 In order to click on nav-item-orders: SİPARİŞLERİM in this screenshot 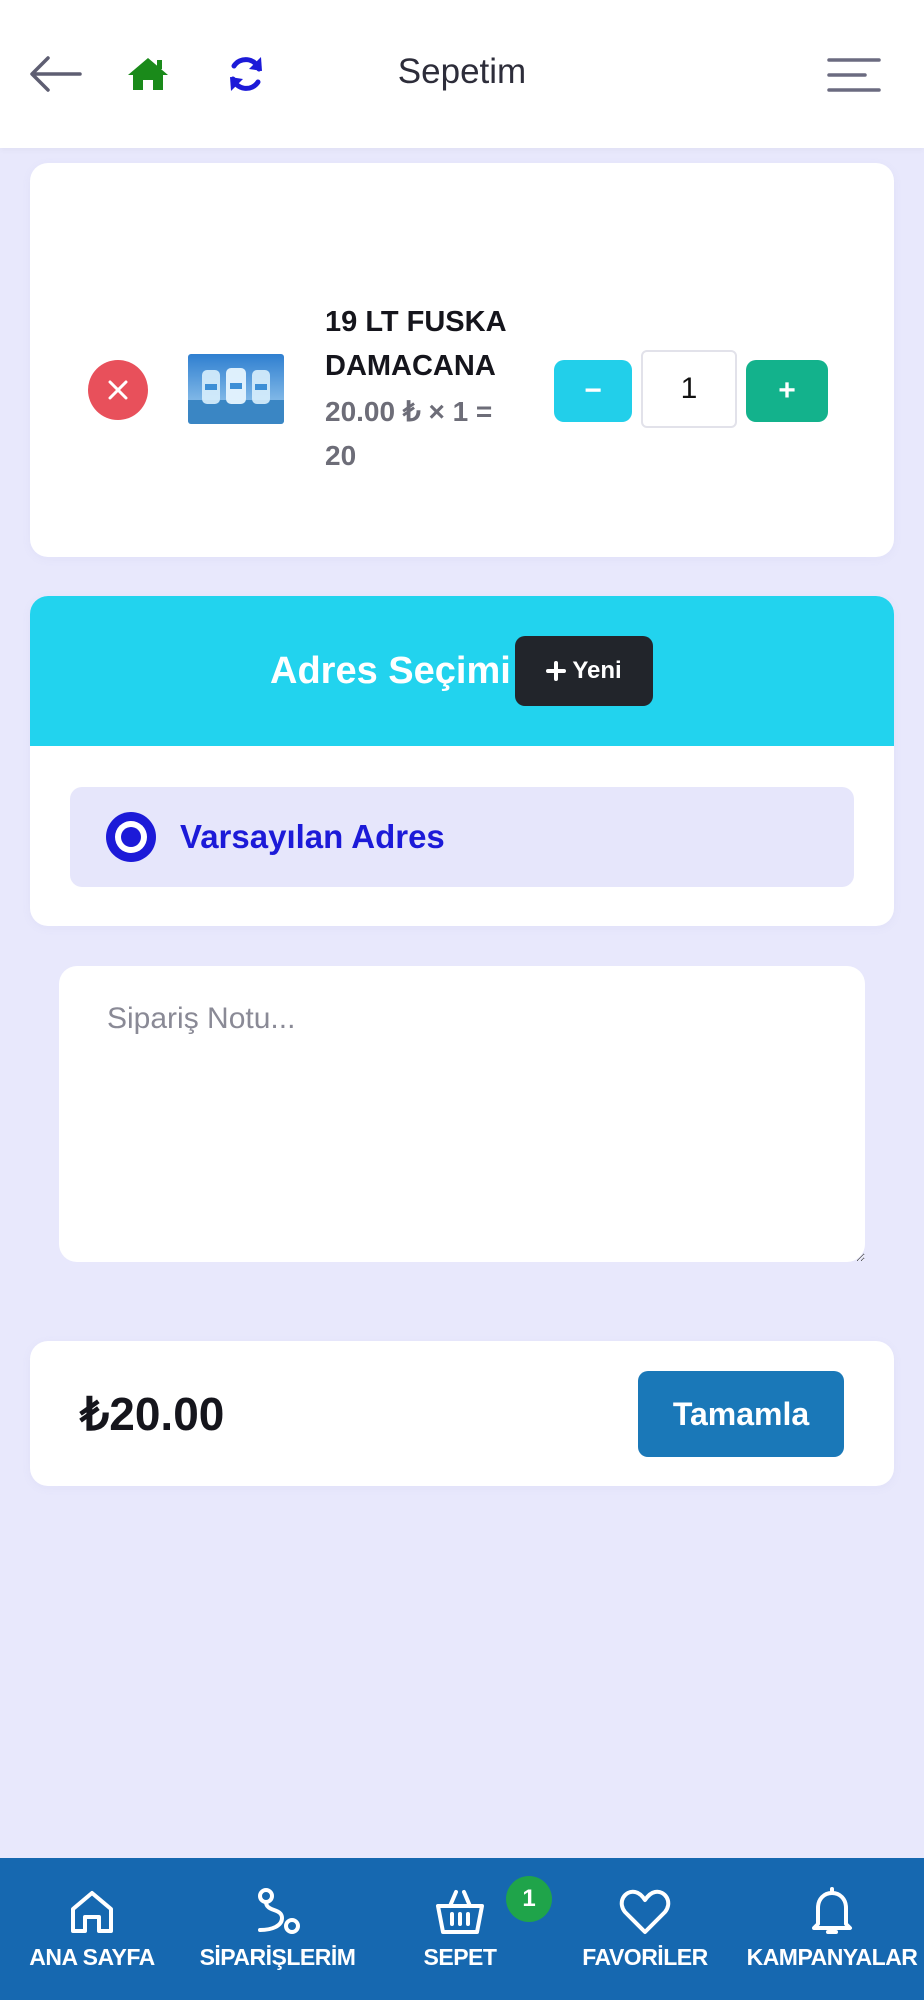, I will do `click(277, 1929)`.